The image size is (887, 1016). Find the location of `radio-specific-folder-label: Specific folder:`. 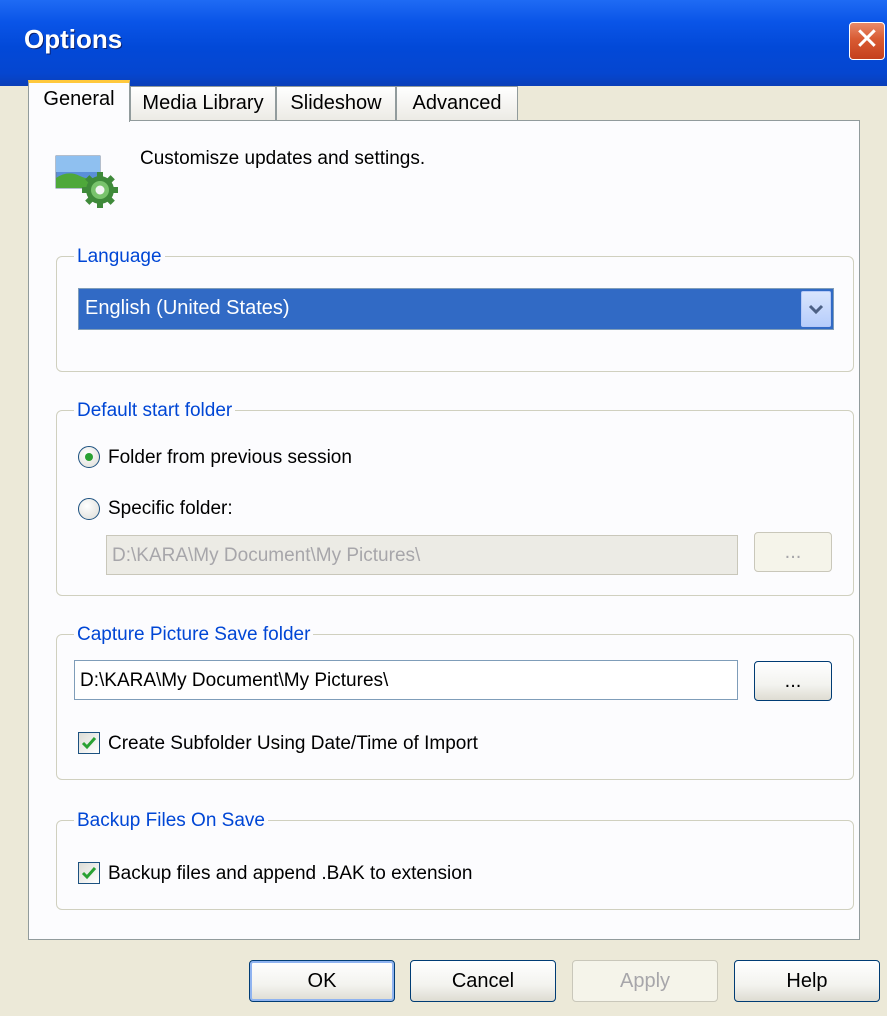

radio-specific-folder-label: Specific folder: is located at coordinates (170, 509).